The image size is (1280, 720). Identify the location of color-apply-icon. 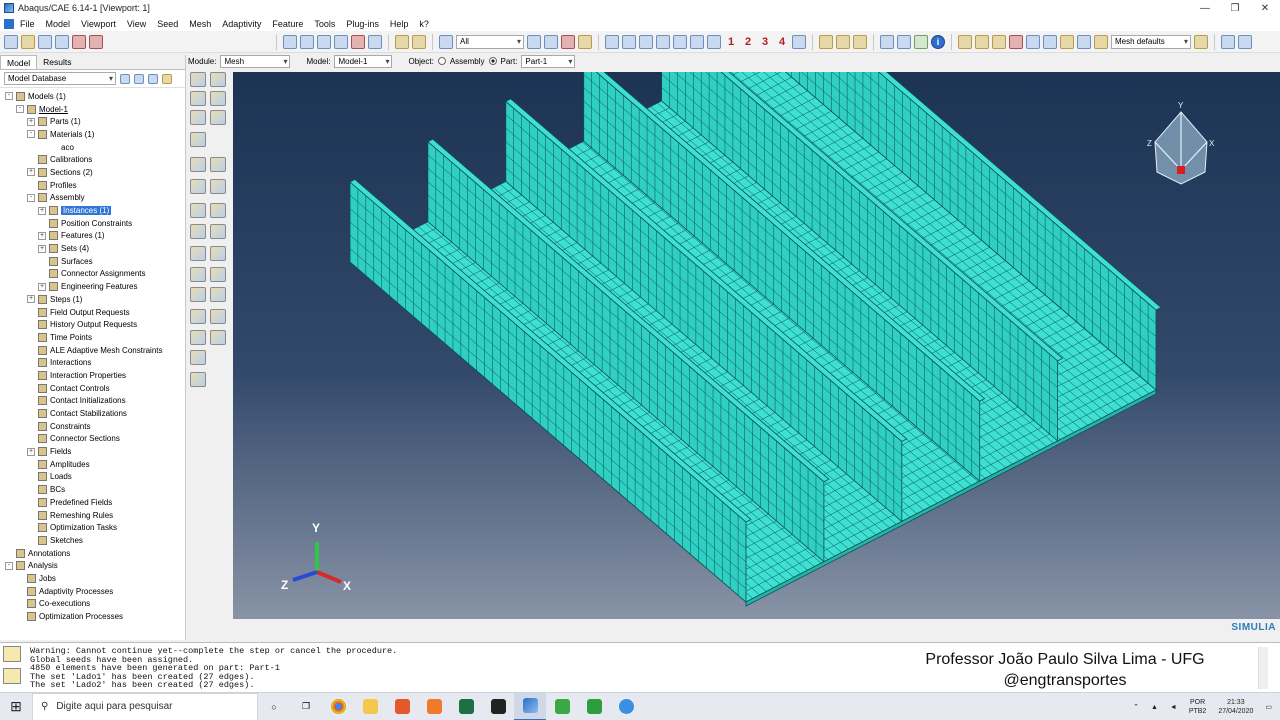
(1067, 41).